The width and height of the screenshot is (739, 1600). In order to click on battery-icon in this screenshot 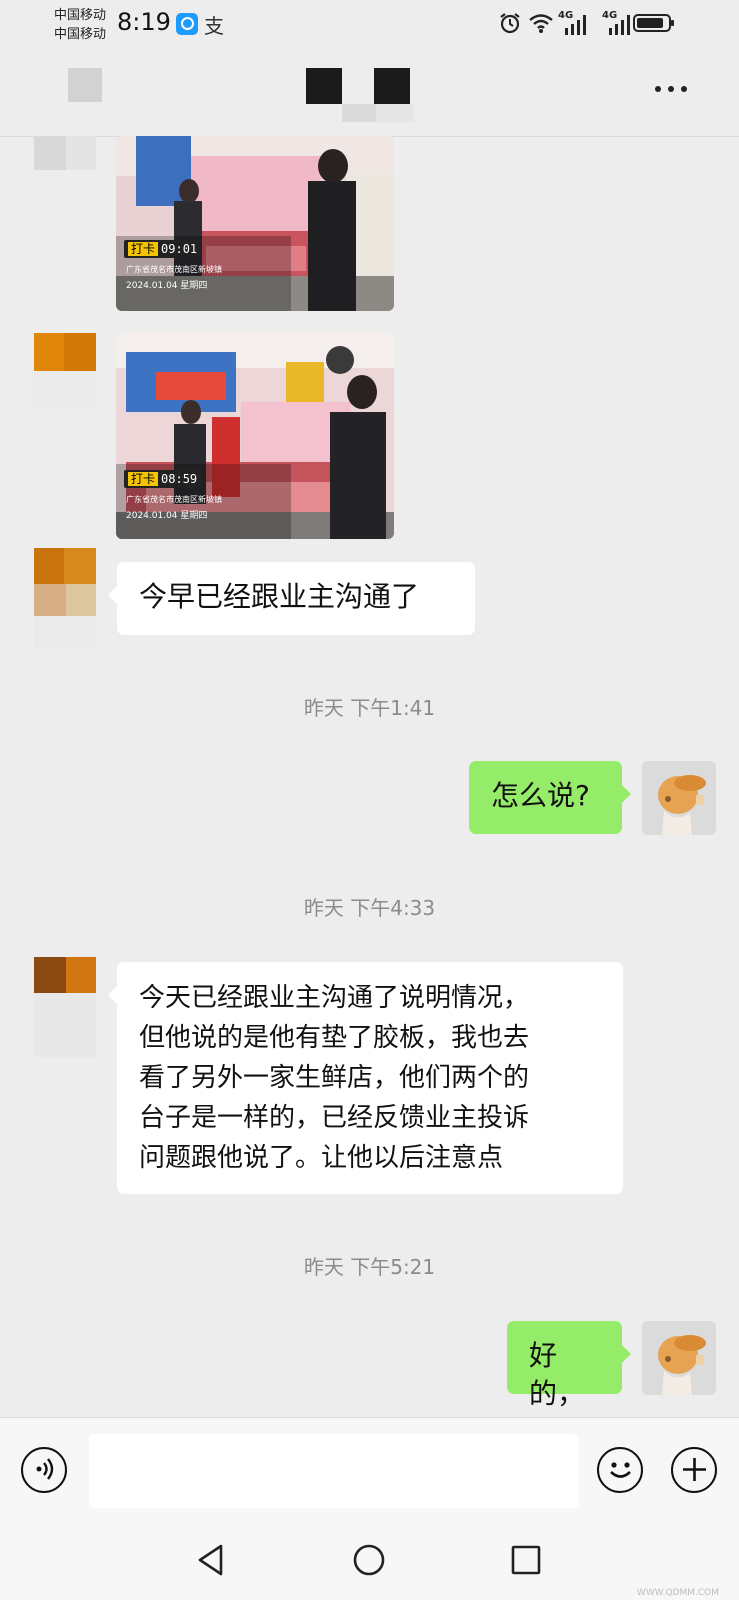, I will do `click(653, 23)`.